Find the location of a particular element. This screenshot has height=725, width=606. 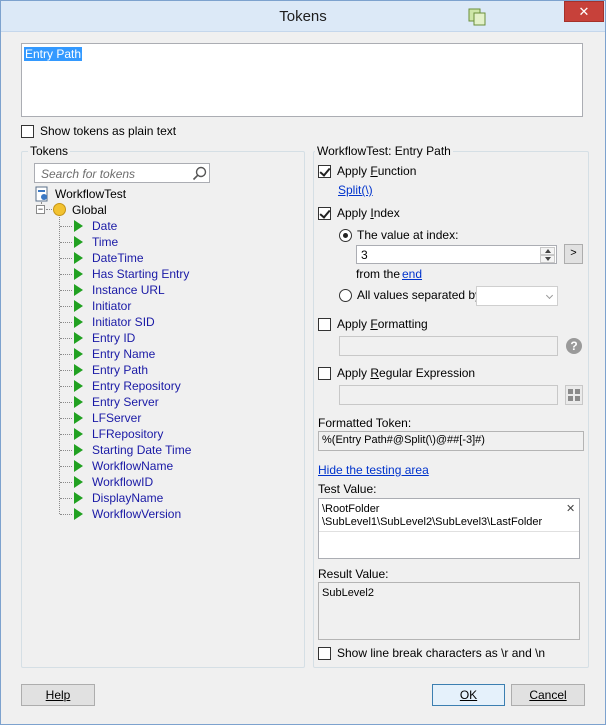

copy-documents-icon is located at coordinates (477, 17).